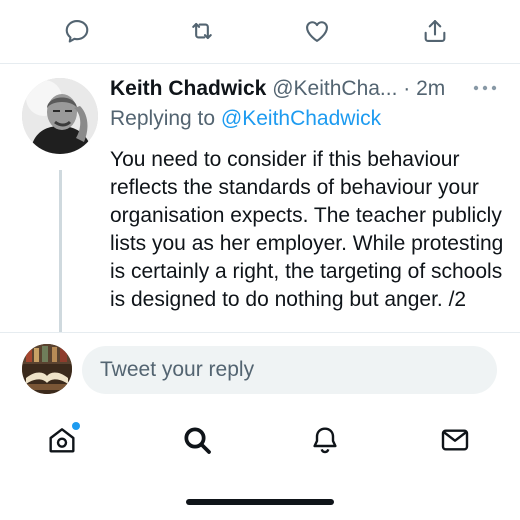 This screenshot has height=520, width=520. What do you see at coordinates (47, 369) in the screenshot?
I see `user-avatar` at bounding box center [47, 369].